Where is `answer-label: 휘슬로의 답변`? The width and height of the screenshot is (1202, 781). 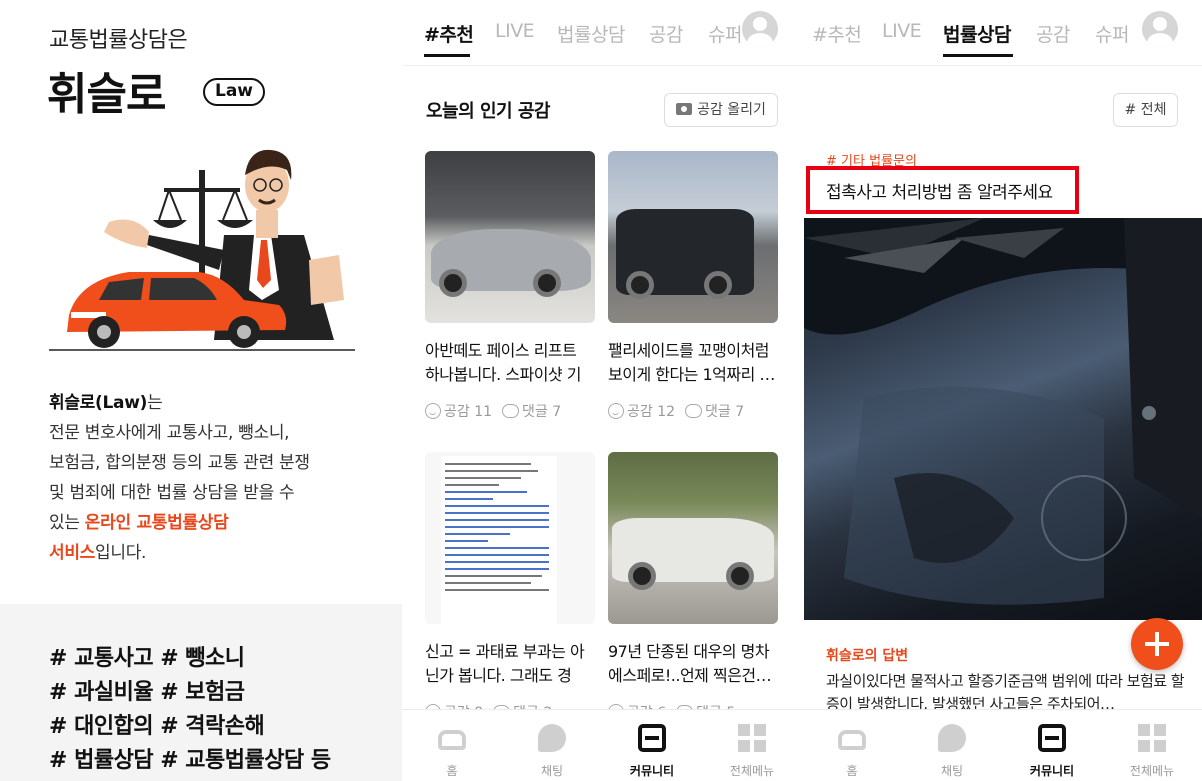 answer-label: 휘슬로의 답변 is located at coordinates (867, 656).